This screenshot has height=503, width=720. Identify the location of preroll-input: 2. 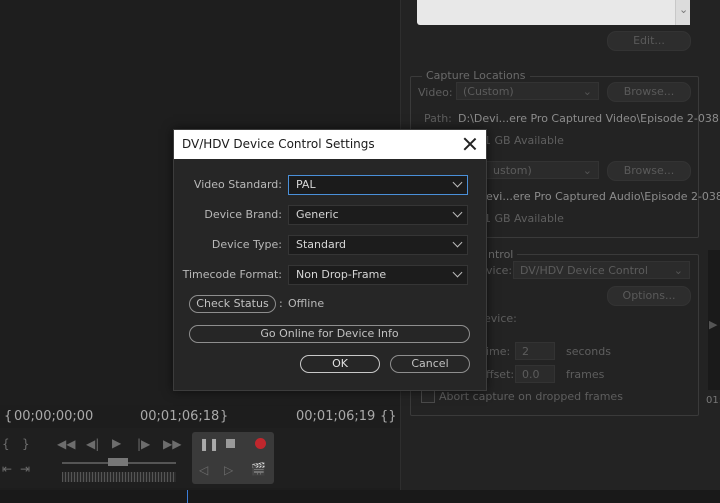
(535, 351).